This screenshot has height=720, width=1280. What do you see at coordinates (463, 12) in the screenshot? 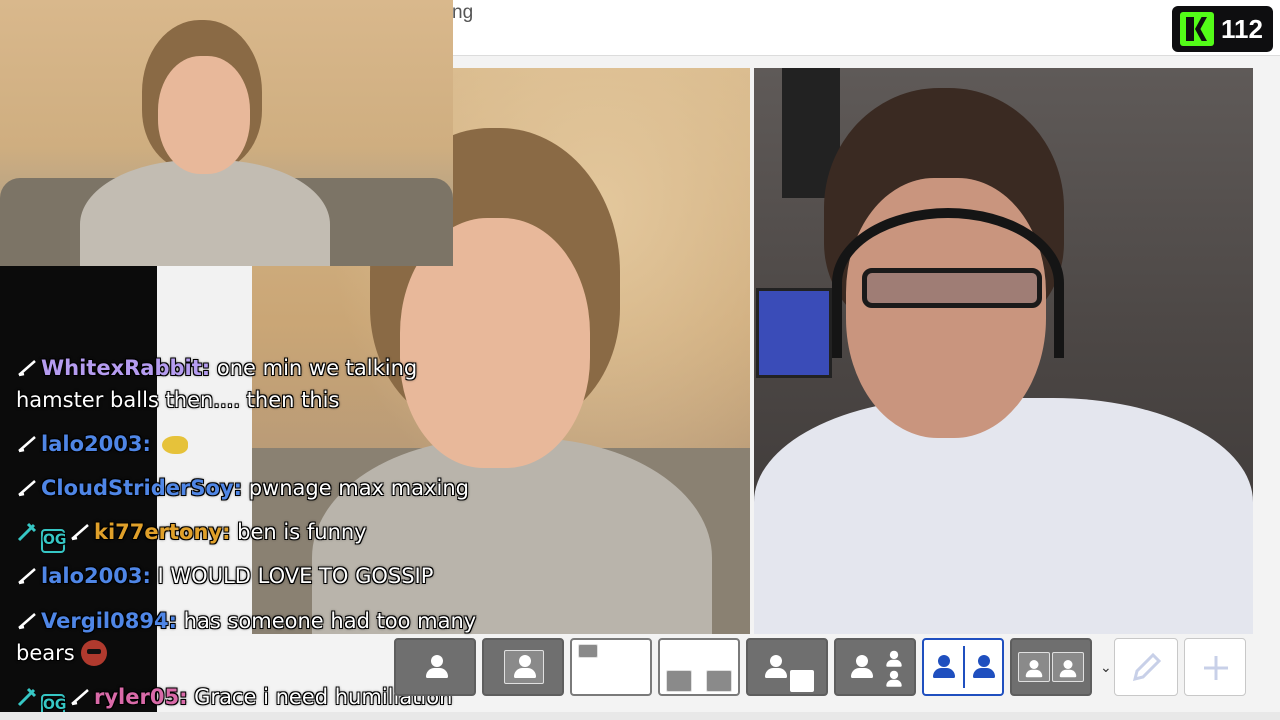
I see `topbar-title-fragment: ng` at bounding box center [463, 12].